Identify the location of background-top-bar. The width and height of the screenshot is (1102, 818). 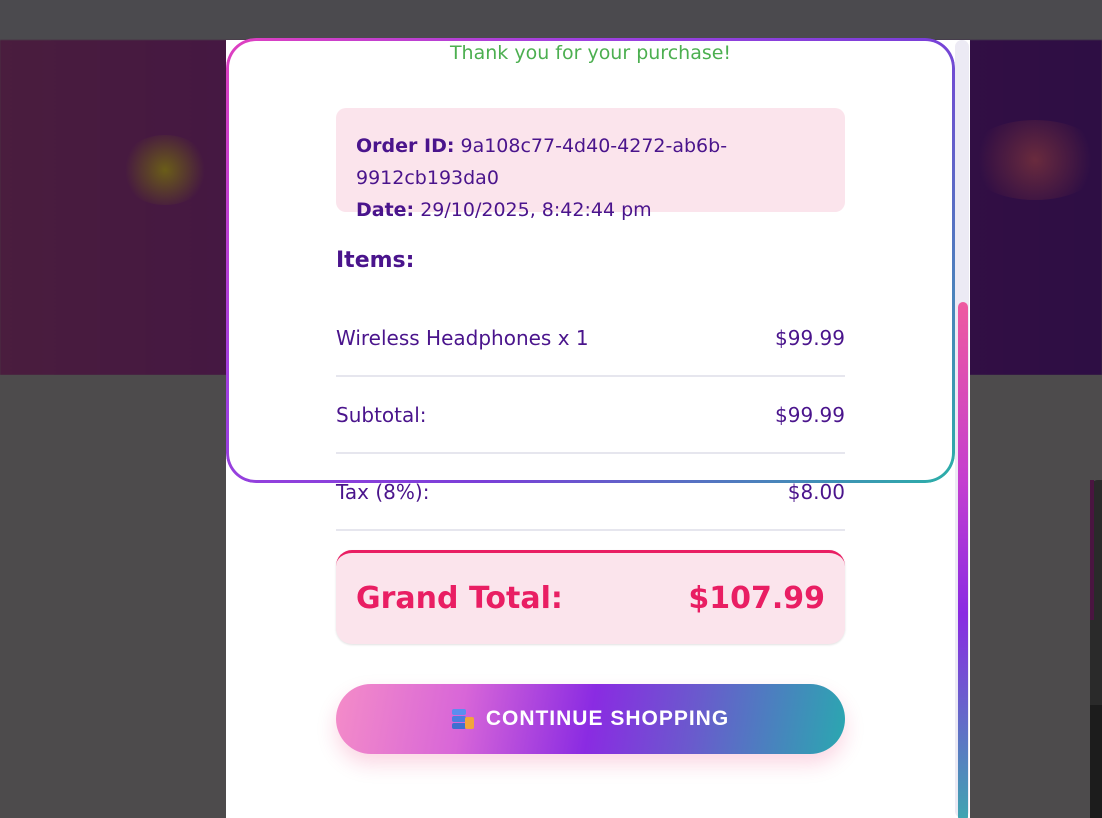
(551, 20).